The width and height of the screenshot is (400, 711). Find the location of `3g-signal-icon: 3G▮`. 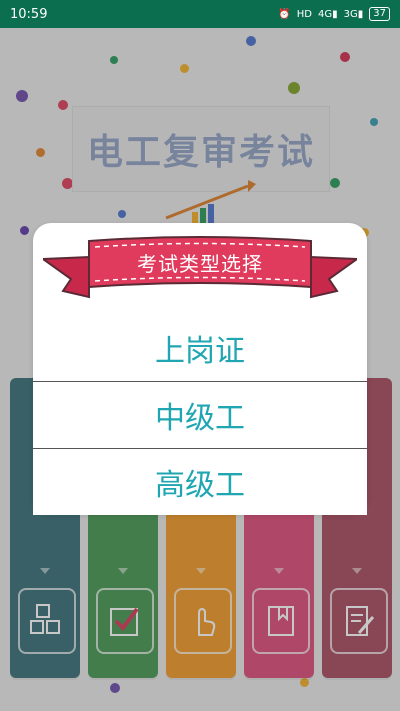

3g-signal-icon: 3G▮ is located at coordinates (353, 14).